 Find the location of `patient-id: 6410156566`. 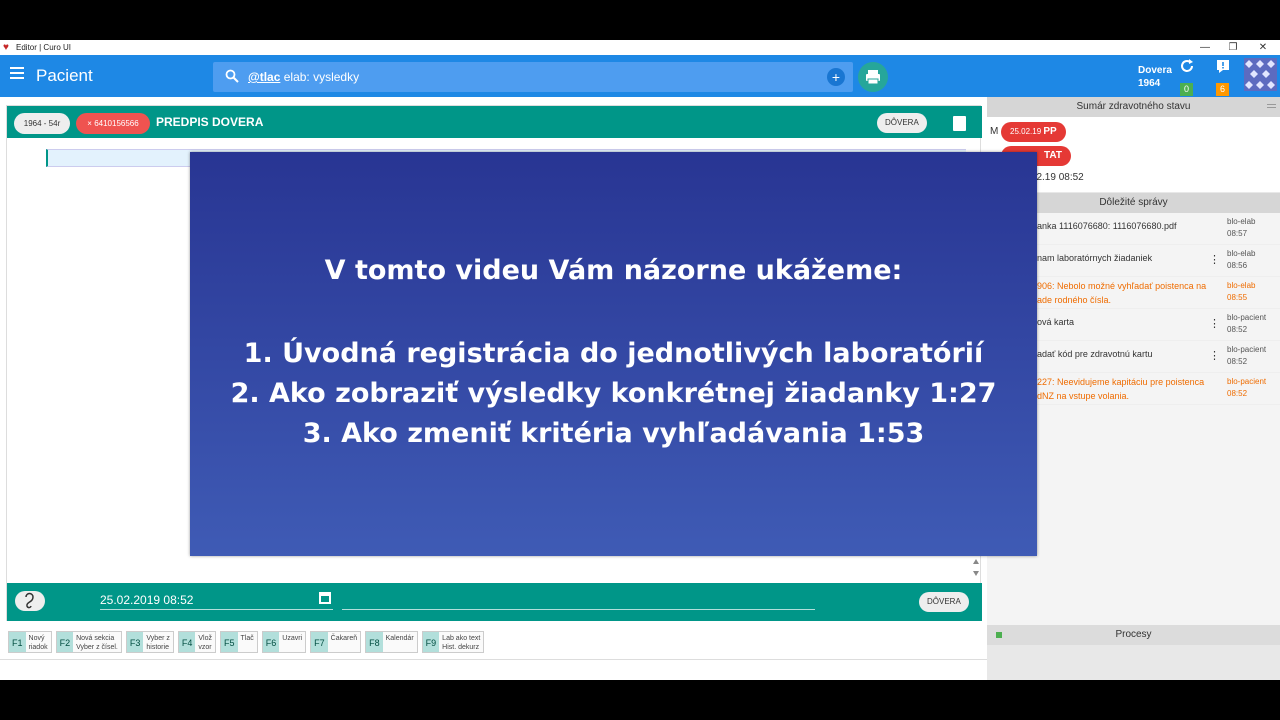

patient-id: 6410156566 is located at coordinates (116, 123).